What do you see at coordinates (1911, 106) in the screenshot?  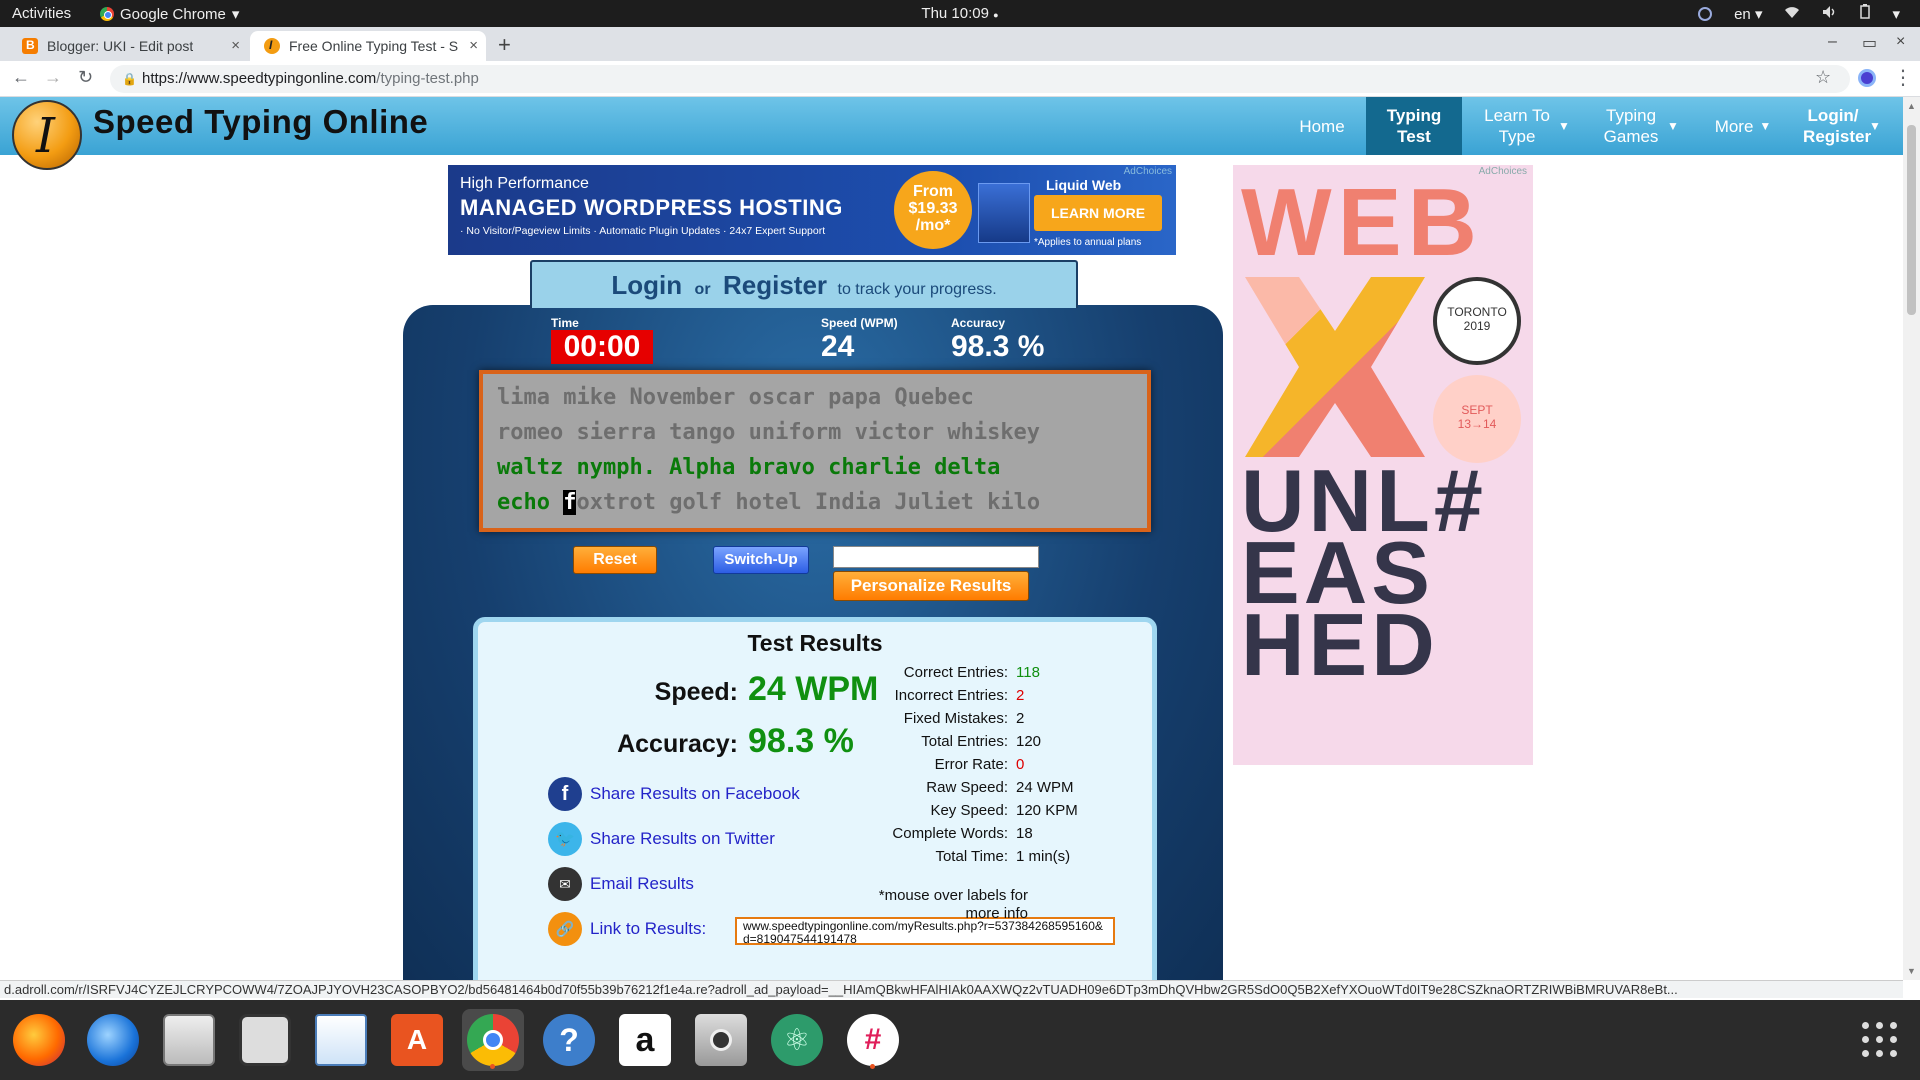 I see `scroll-up-icon: ▲` at bounding box center [1911, 106].